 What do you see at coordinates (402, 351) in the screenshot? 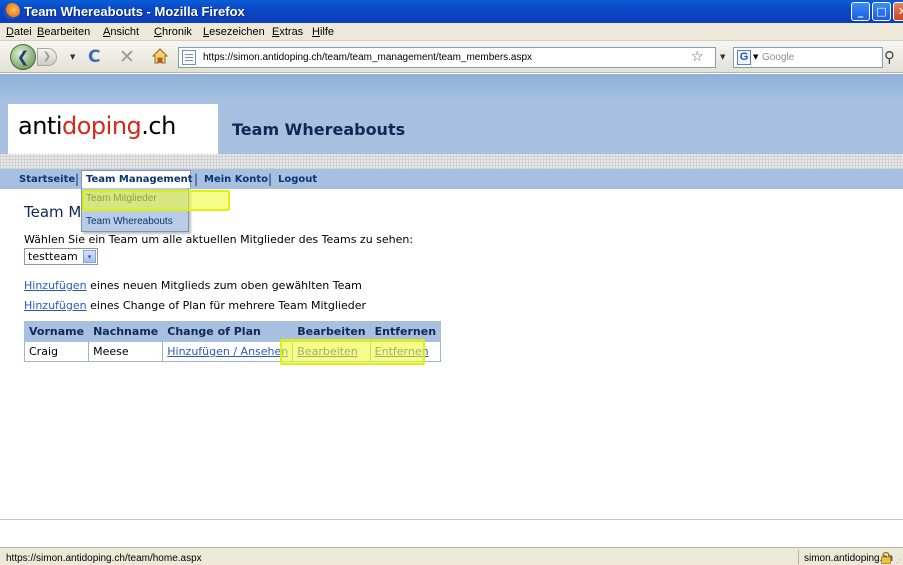
I see `remove-link: Entfernen` at bounding box center [402, 351].